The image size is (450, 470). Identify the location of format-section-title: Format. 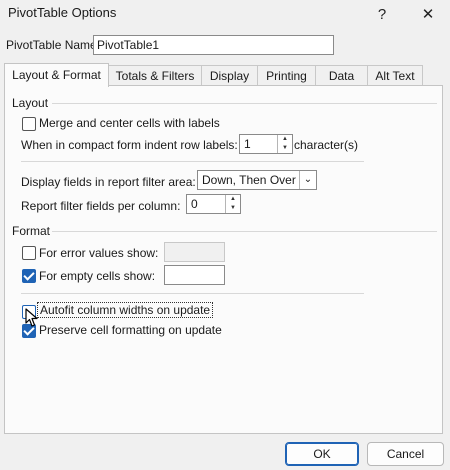
(31, 231).